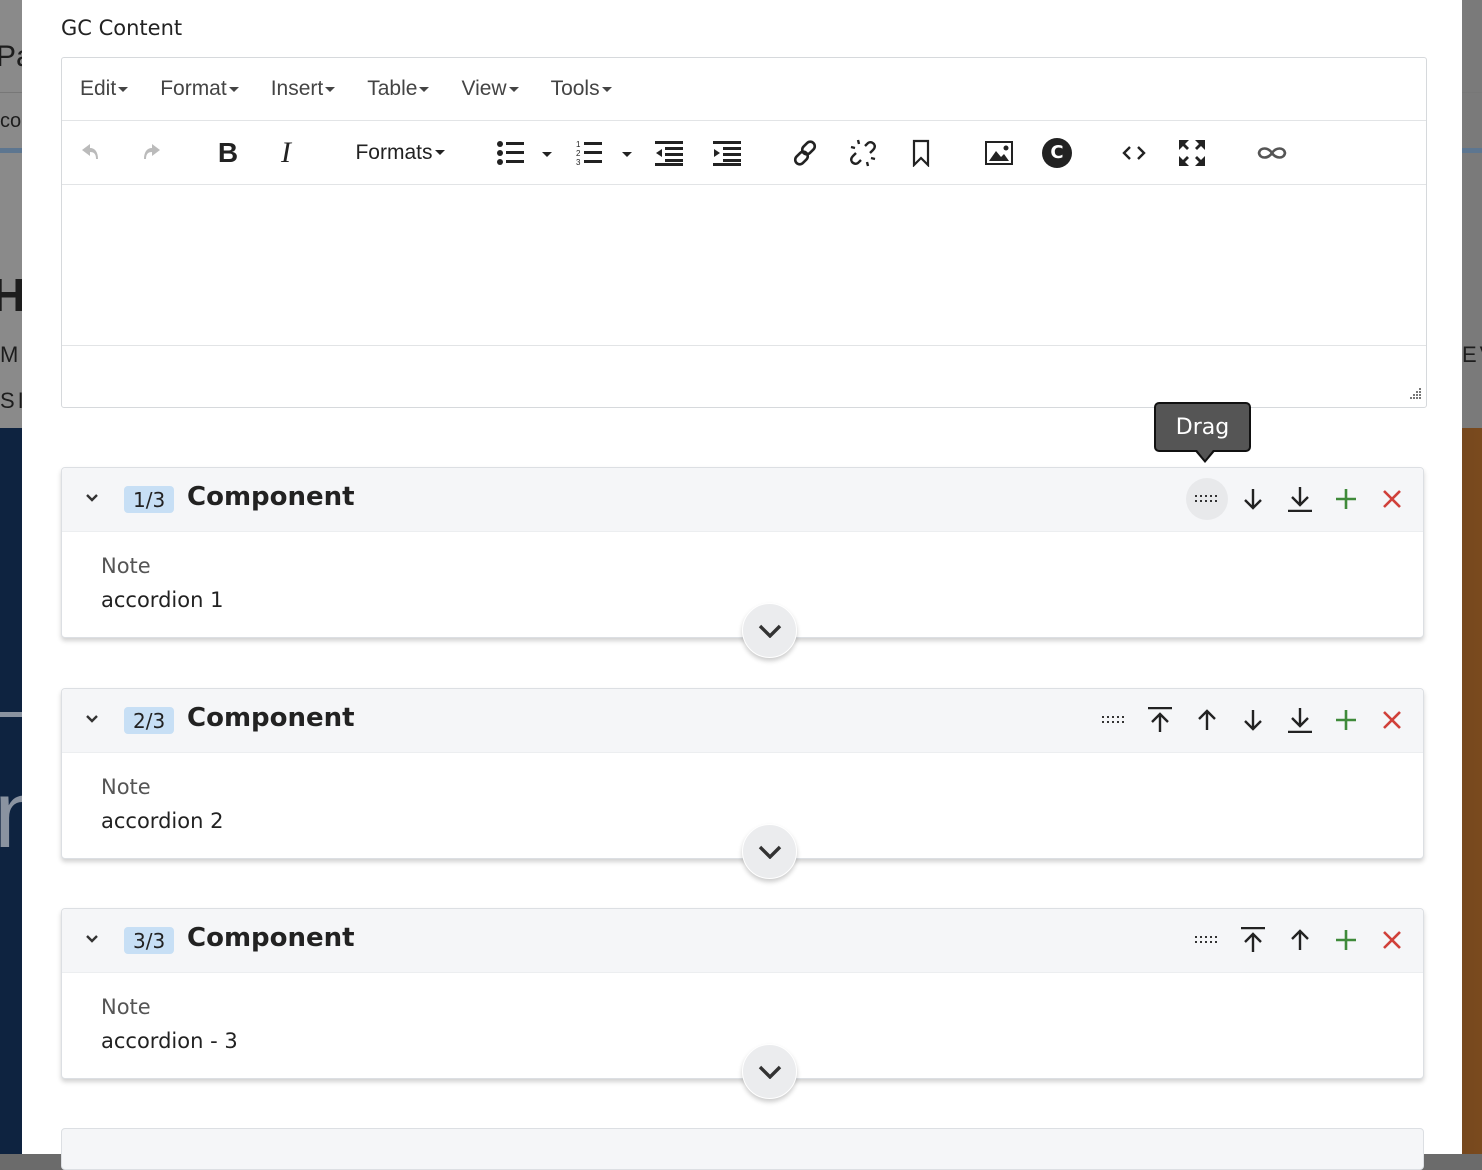 The height and width of the screenshot is (1170, 1482). I want to click on background-text: M, so click(9, 354).